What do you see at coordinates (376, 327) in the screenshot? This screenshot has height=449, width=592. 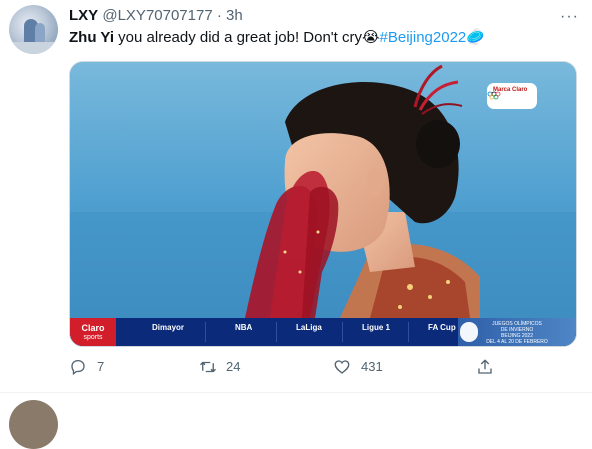 I see `scorebar-item: Ligue 1` at bounding box center [376, 327].